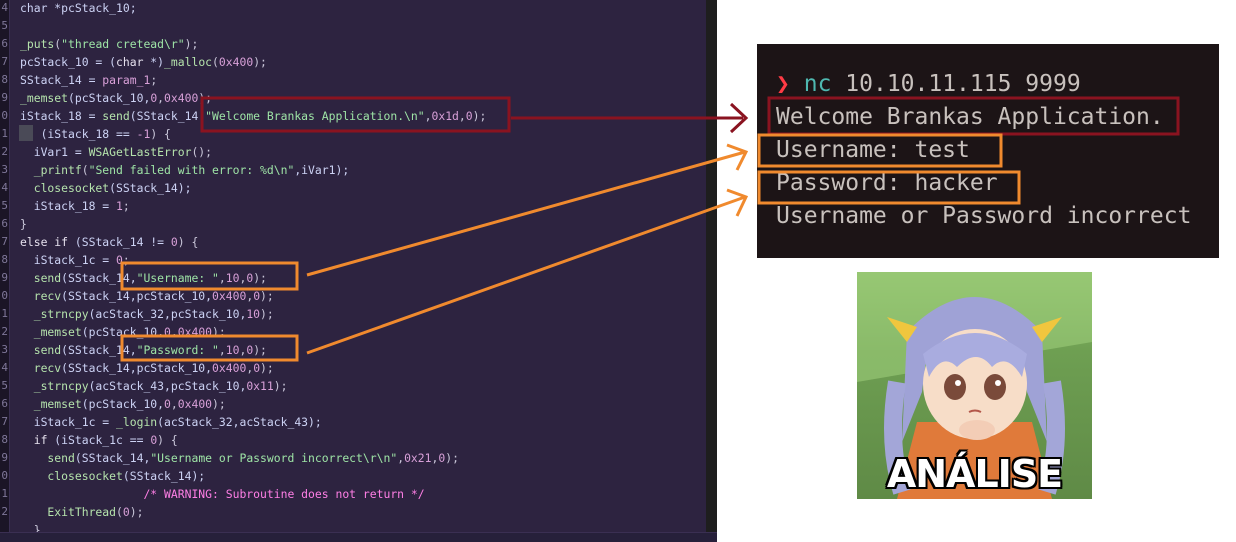 Image resolution: width=1236 pixels, height=542 pixels. I want to click on code-token: _login, so click(137, 422).